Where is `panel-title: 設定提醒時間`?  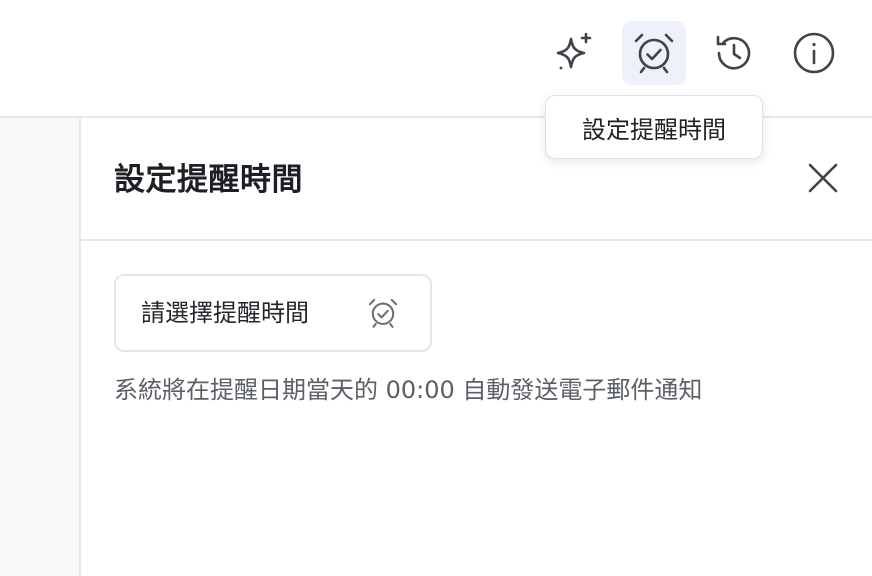
panel-title: 設定提醒時間 is located at coordinates (208, 180).